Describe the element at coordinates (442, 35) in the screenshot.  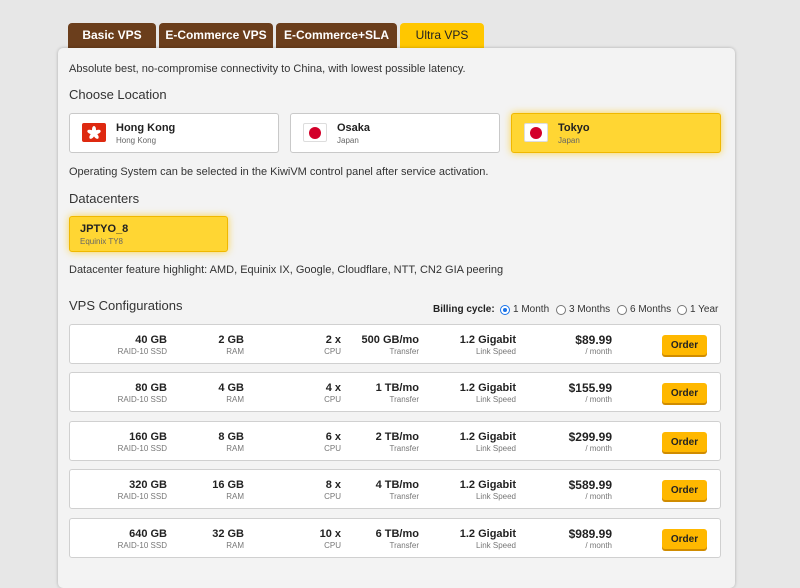
I see `tab-ultra-vps: Ultra VPS` at that location.